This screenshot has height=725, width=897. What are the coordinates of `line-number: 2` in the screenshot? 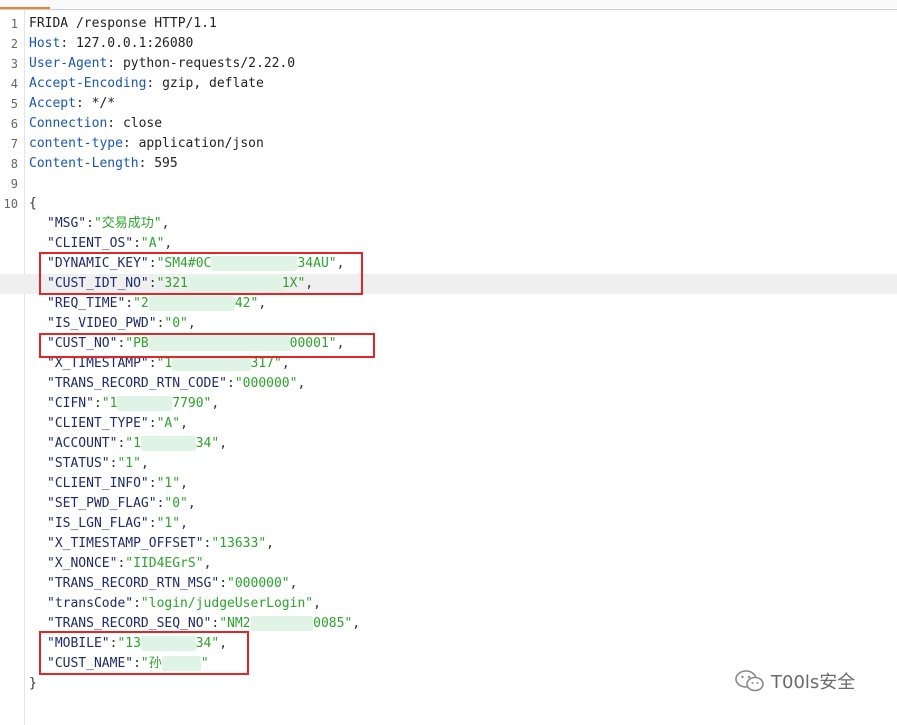 It's located at (14, 44).